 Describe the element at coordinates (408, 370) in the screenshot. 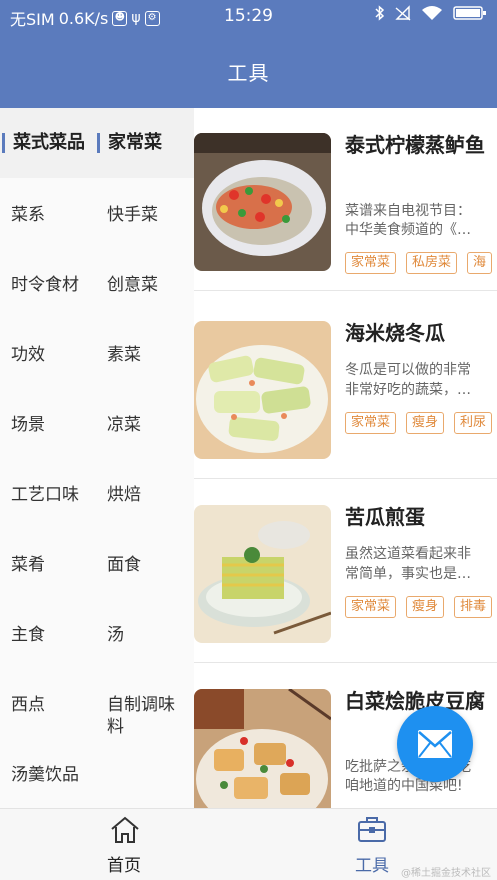

I see `recipe-desc: 冬瓜是可以做的非常` at that location.